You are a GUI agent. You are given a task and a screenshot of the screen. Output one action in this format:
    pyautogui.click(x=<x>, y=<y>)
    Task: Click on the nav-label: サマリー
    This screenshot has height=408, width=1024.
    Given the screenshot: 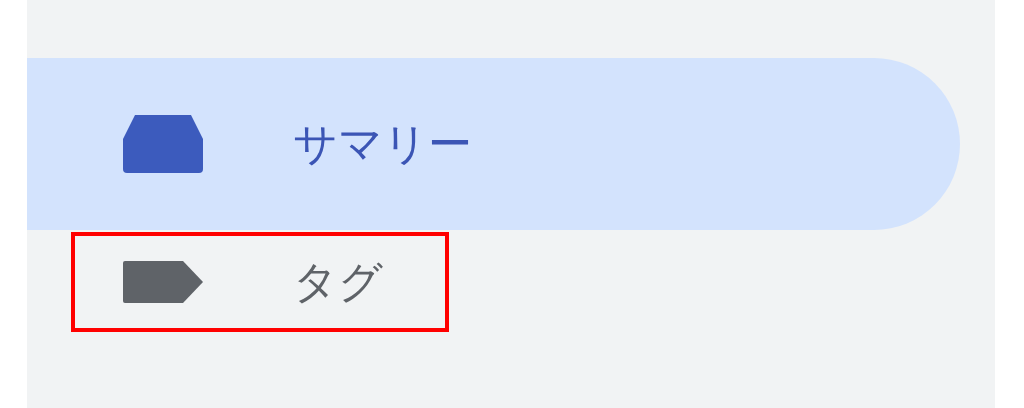 What is the action you would take?
    pyautogui.click(x=382, y=144)
    